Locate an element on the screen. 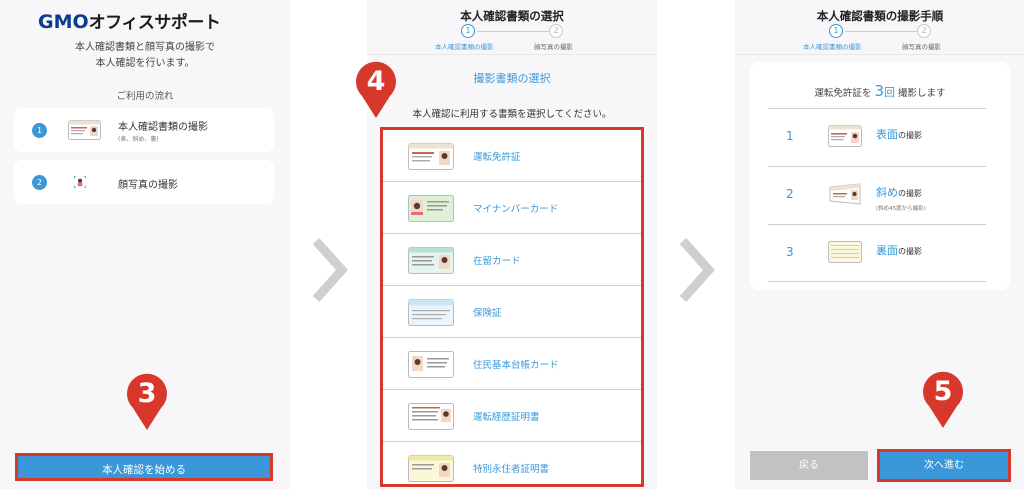 This screenshot has width=1024, height=489. flow-step-face: 2 顔写真の撮影 is located at coordinates (144, 182).